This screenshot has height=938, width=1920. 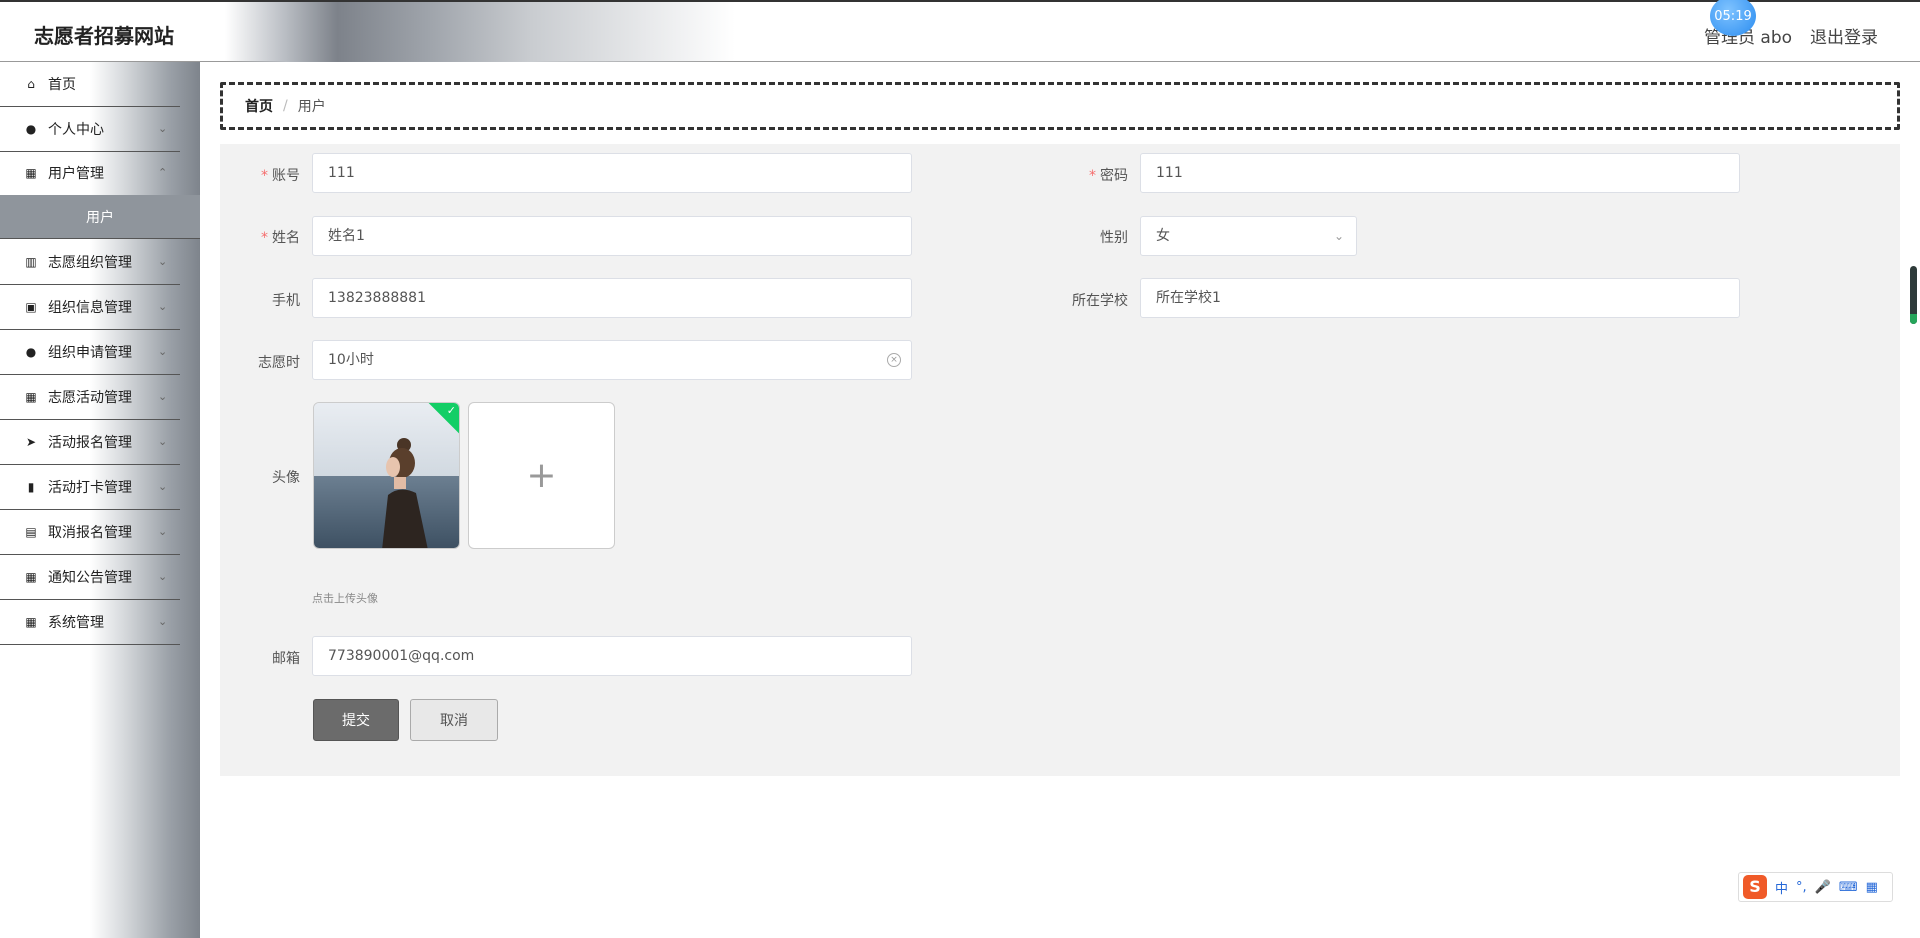 I want to click on account-input: 111, so click(x=612, y=173).